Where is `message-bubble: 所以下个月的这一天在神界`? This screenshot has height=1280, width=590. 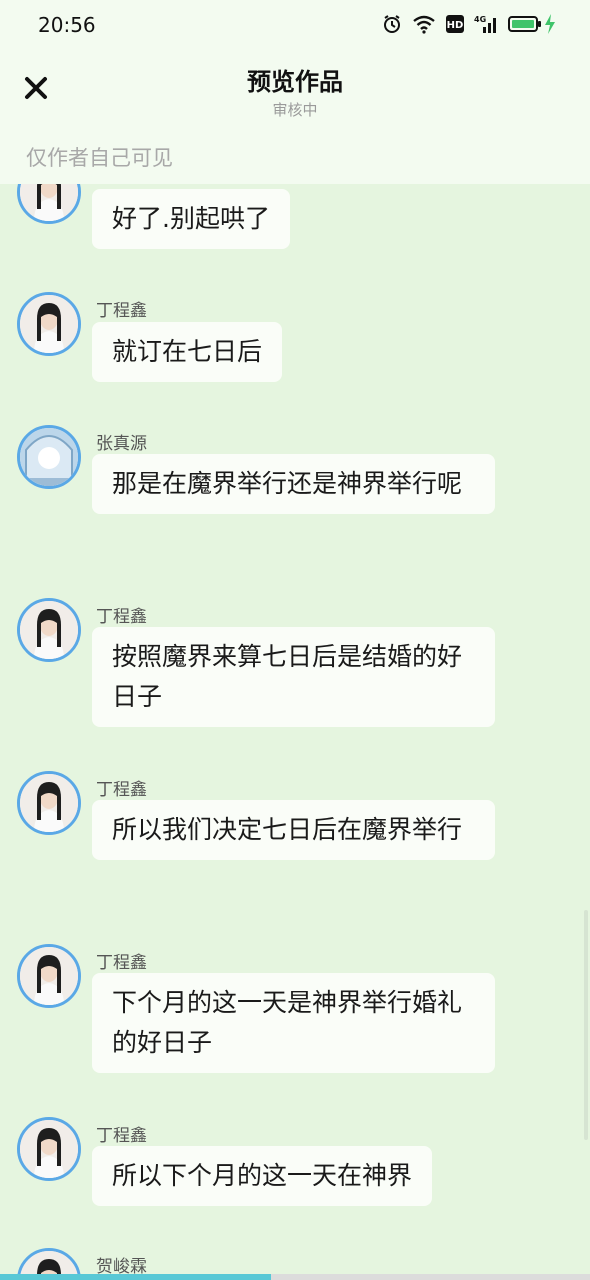 message-bubble: 所以下个月的这一天在神界 is located at coordinates (262, 1176).